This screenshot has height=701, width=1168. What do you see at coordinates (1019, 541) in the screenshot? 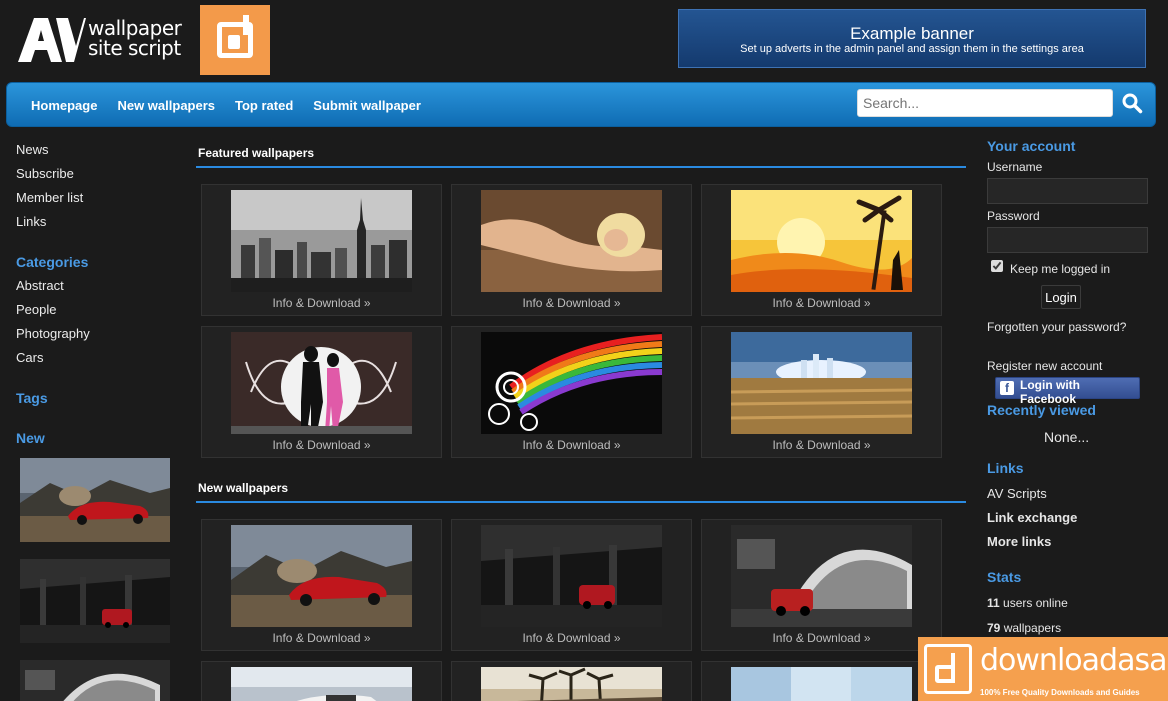
I see `link-more-links: More links` at bounding box center [1019, 541].